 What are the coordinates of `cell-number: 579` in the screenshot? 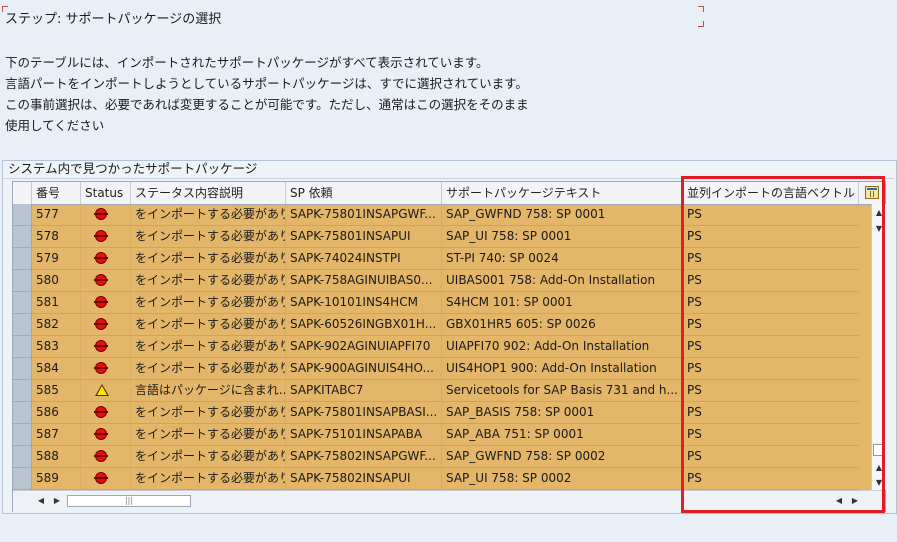 It's located at (56, 258).